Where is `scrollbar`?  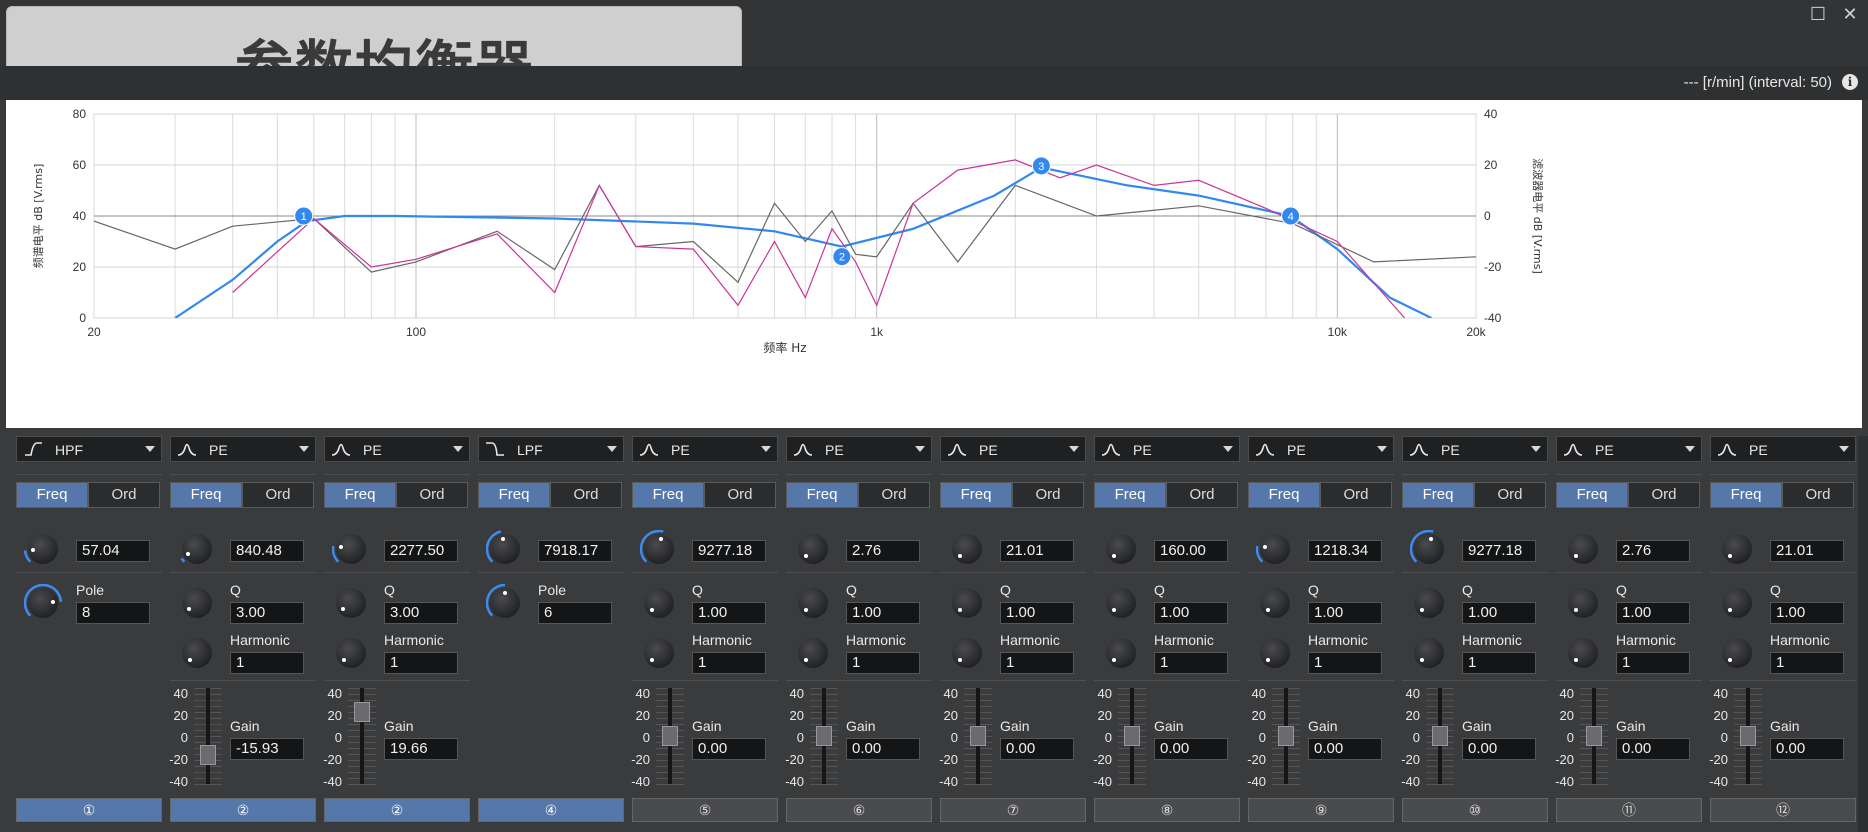
scrollbar is located at coordinates (1863, 634).